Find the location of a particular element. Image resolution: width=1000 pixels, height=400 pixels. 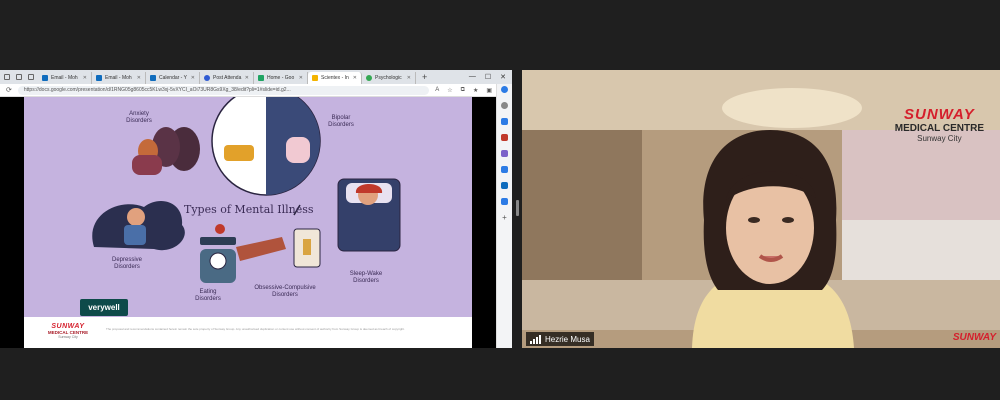

split-divider-handle is located at coordinates (517, 208).